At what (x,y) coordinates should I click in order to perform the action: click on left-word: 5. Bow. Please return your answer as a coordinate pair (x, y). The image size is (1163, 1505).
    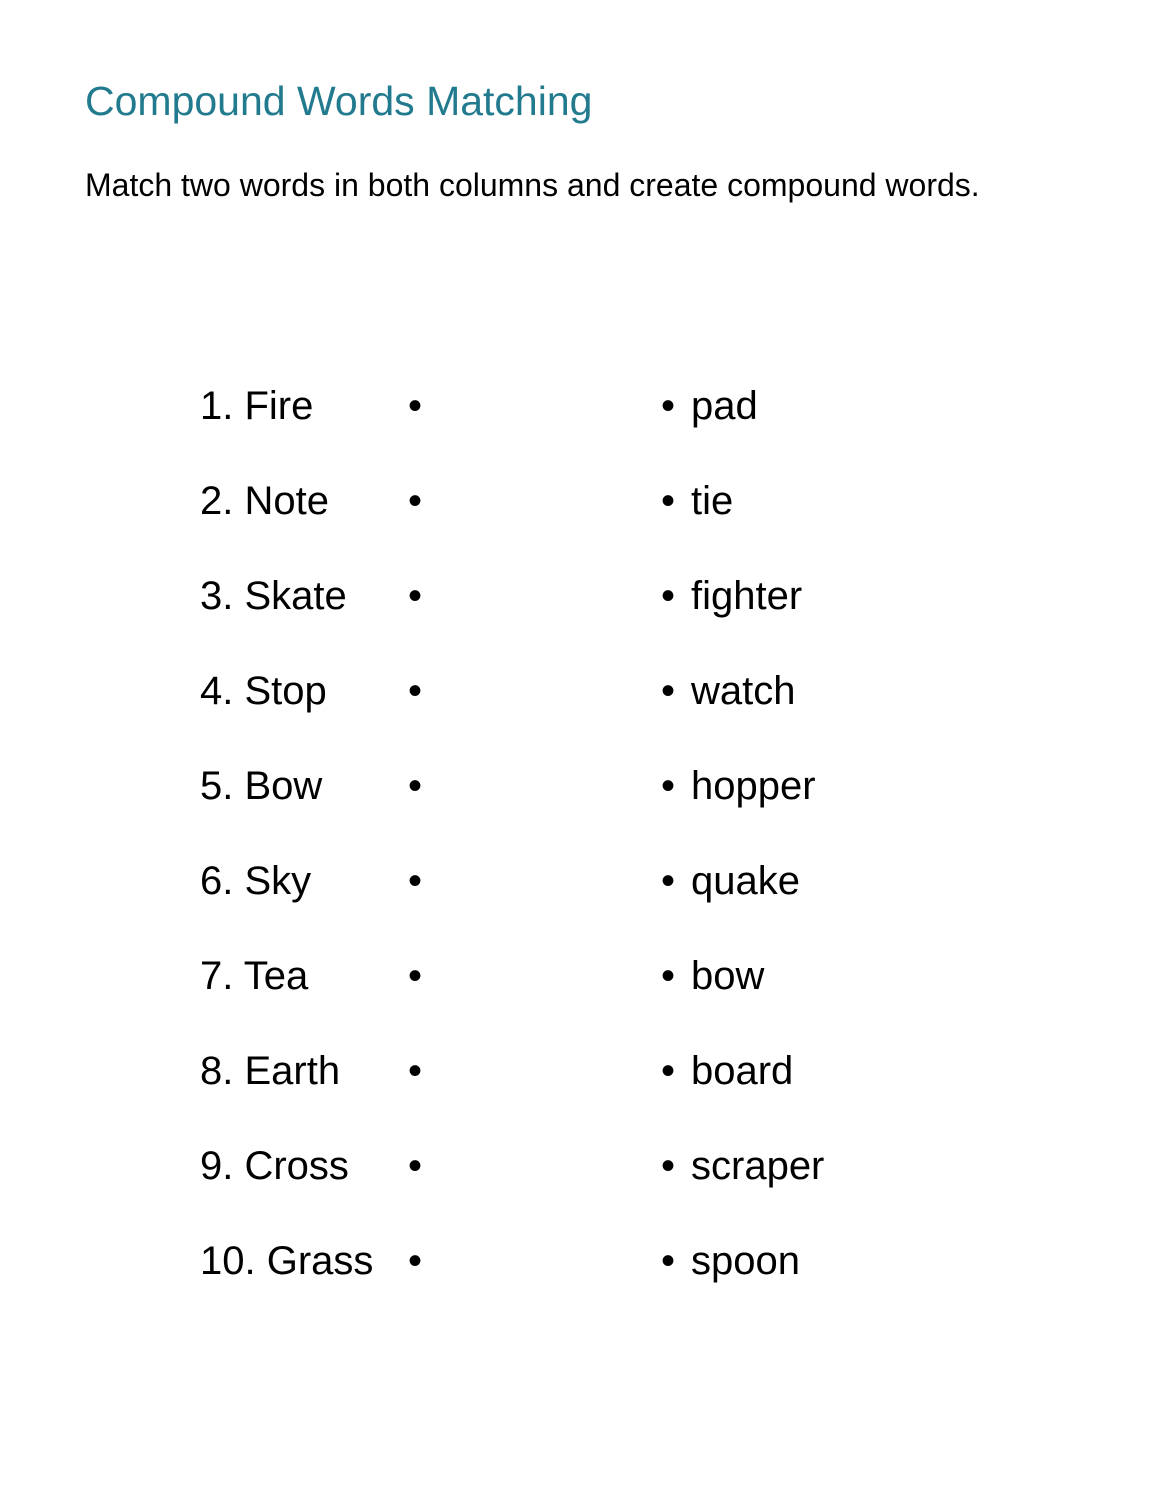
    Looking at the image, I should click on (261, 786).